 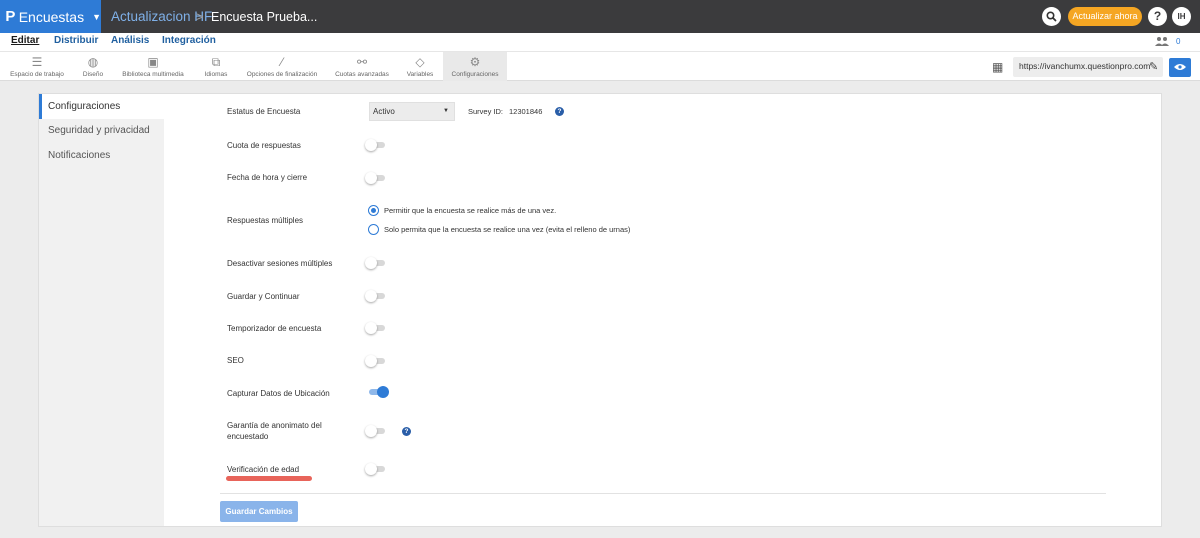 I want to click on sidebar-item-seguridad: Seguridad y privacidad, so click(x=101, y=130).